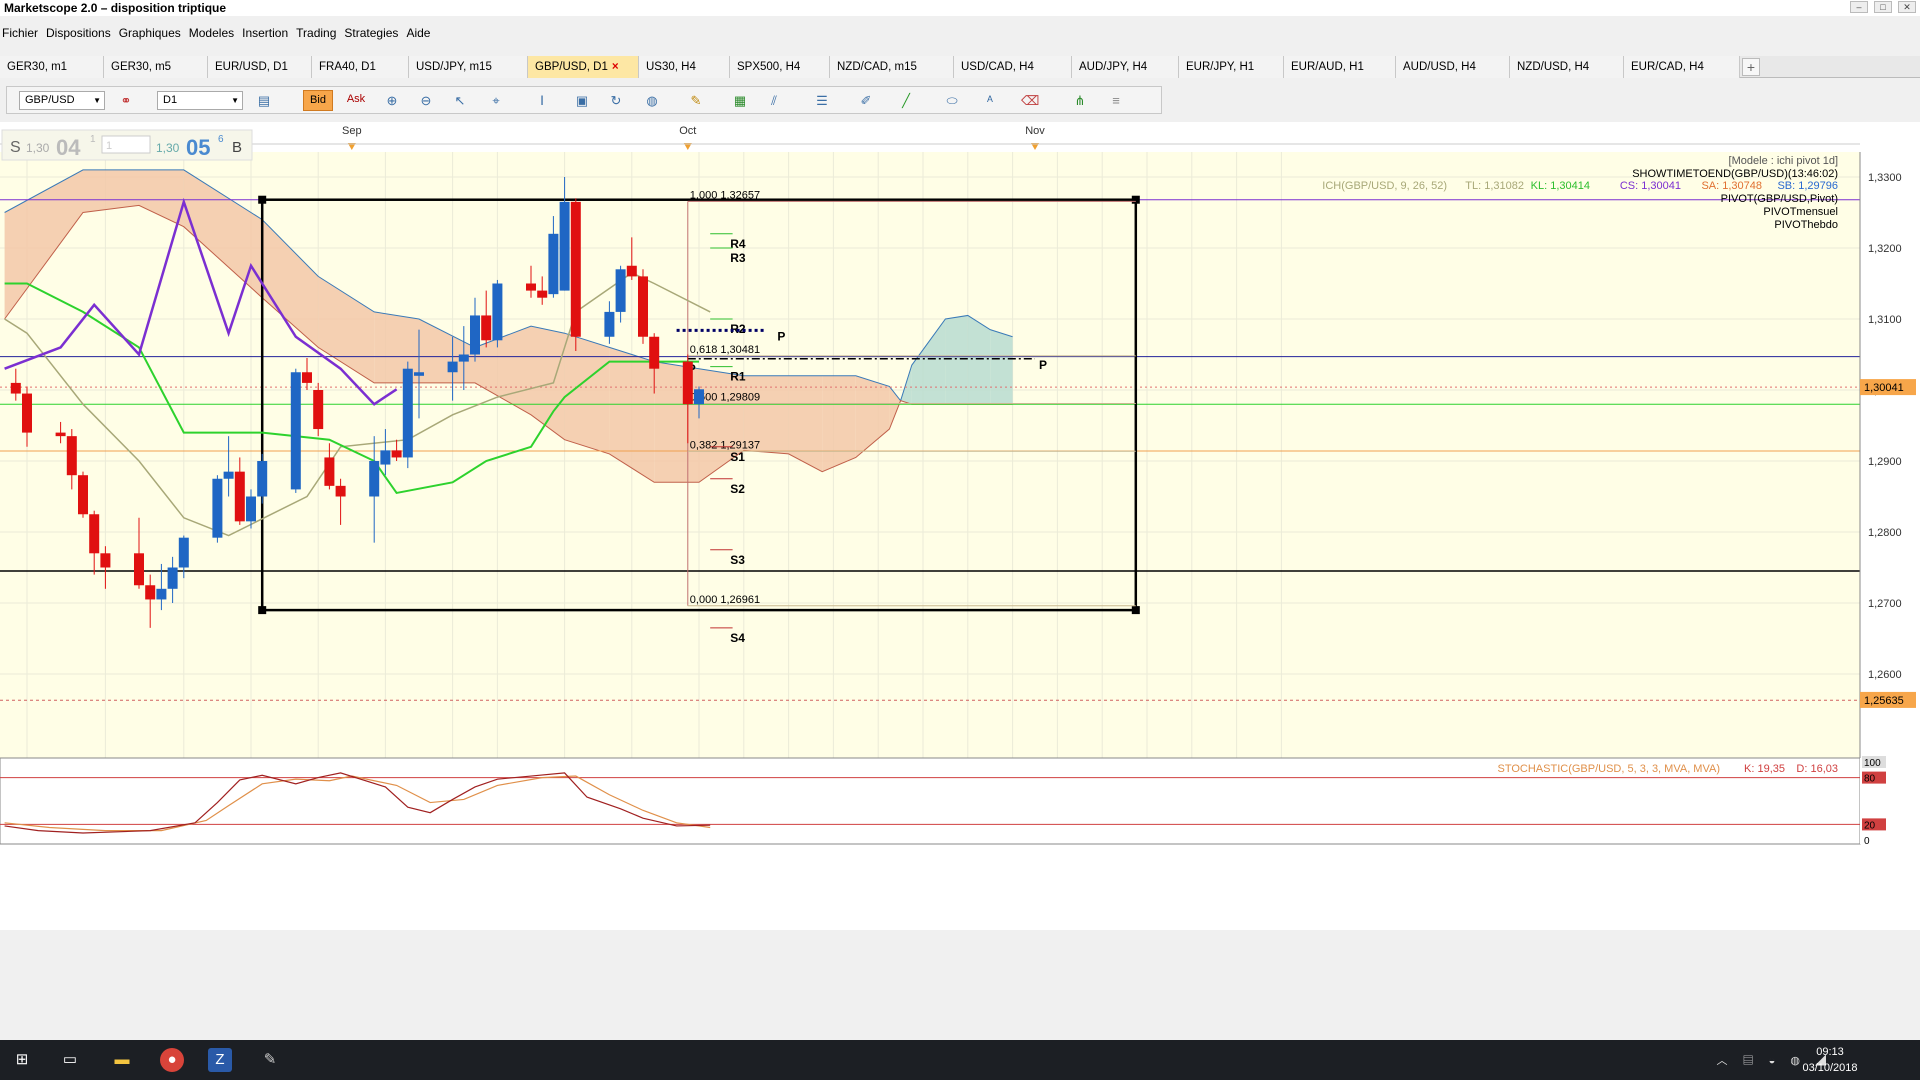 This screenshot has height=1080, width=1920. I want to click on symbol-value: GBP/USD, so click(50, 100).